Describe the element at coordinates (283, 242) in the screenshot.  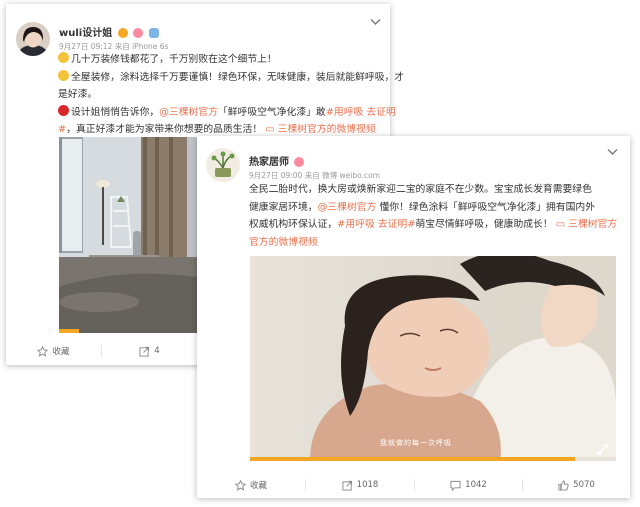
I see `video-link-continued: 官方的微博视频` at that location.